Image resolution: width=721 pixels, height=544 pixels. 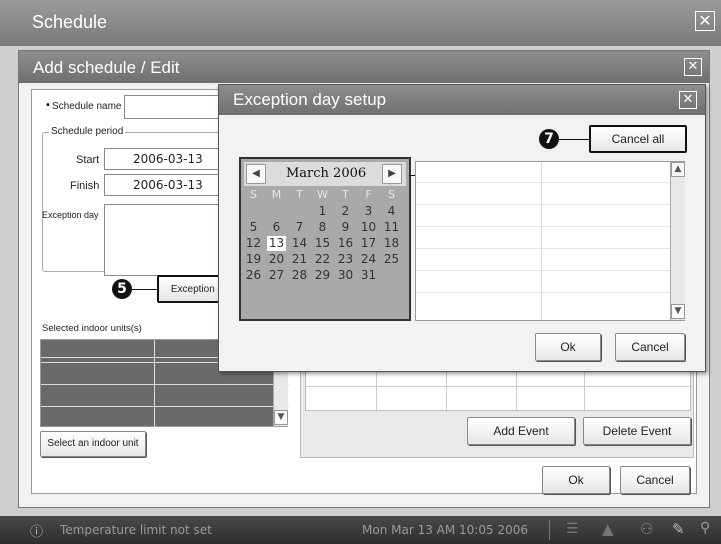 I want to click on delete-event-button: Delete Event, so click(x=637, y=431).